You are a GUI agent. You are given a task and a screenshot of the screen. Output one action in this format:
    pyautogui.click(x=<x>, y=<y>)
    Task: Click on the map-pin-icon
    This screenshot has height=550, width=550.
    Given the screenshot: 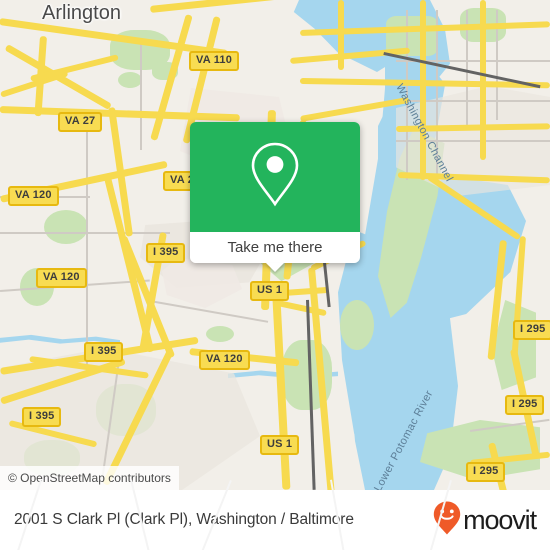 What is the action you would take?
    pyautogui.click(x=275, y=177)
    